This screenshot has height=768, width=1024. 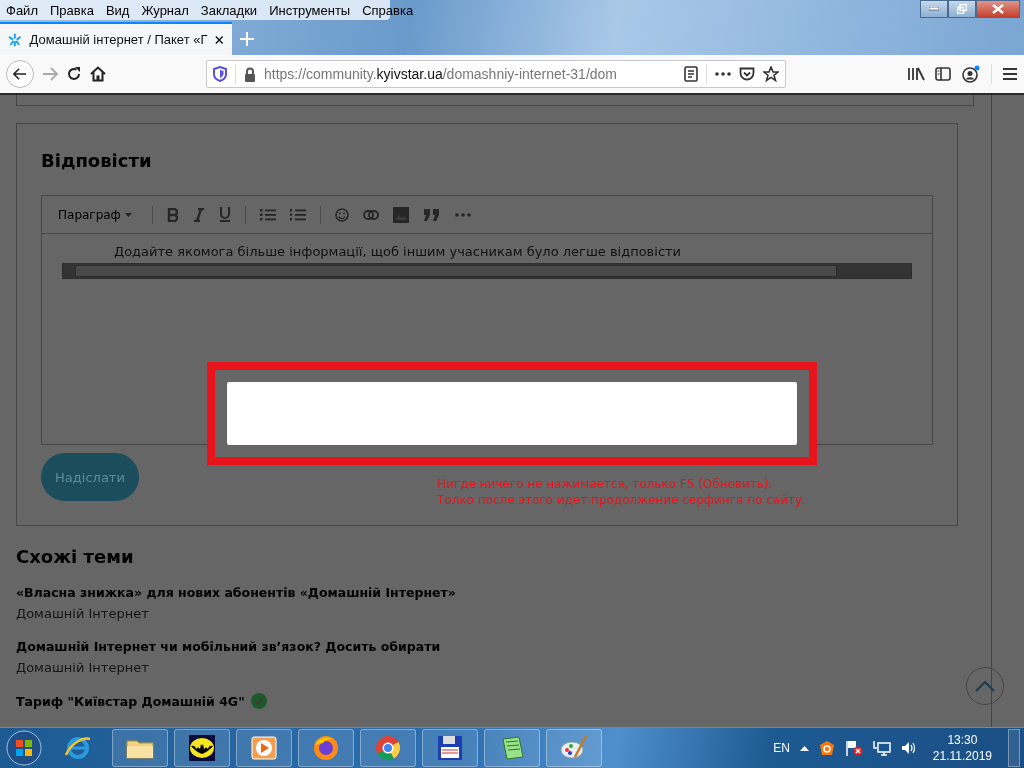 I want to click on media-player-icon, so click(x=264, y=748).